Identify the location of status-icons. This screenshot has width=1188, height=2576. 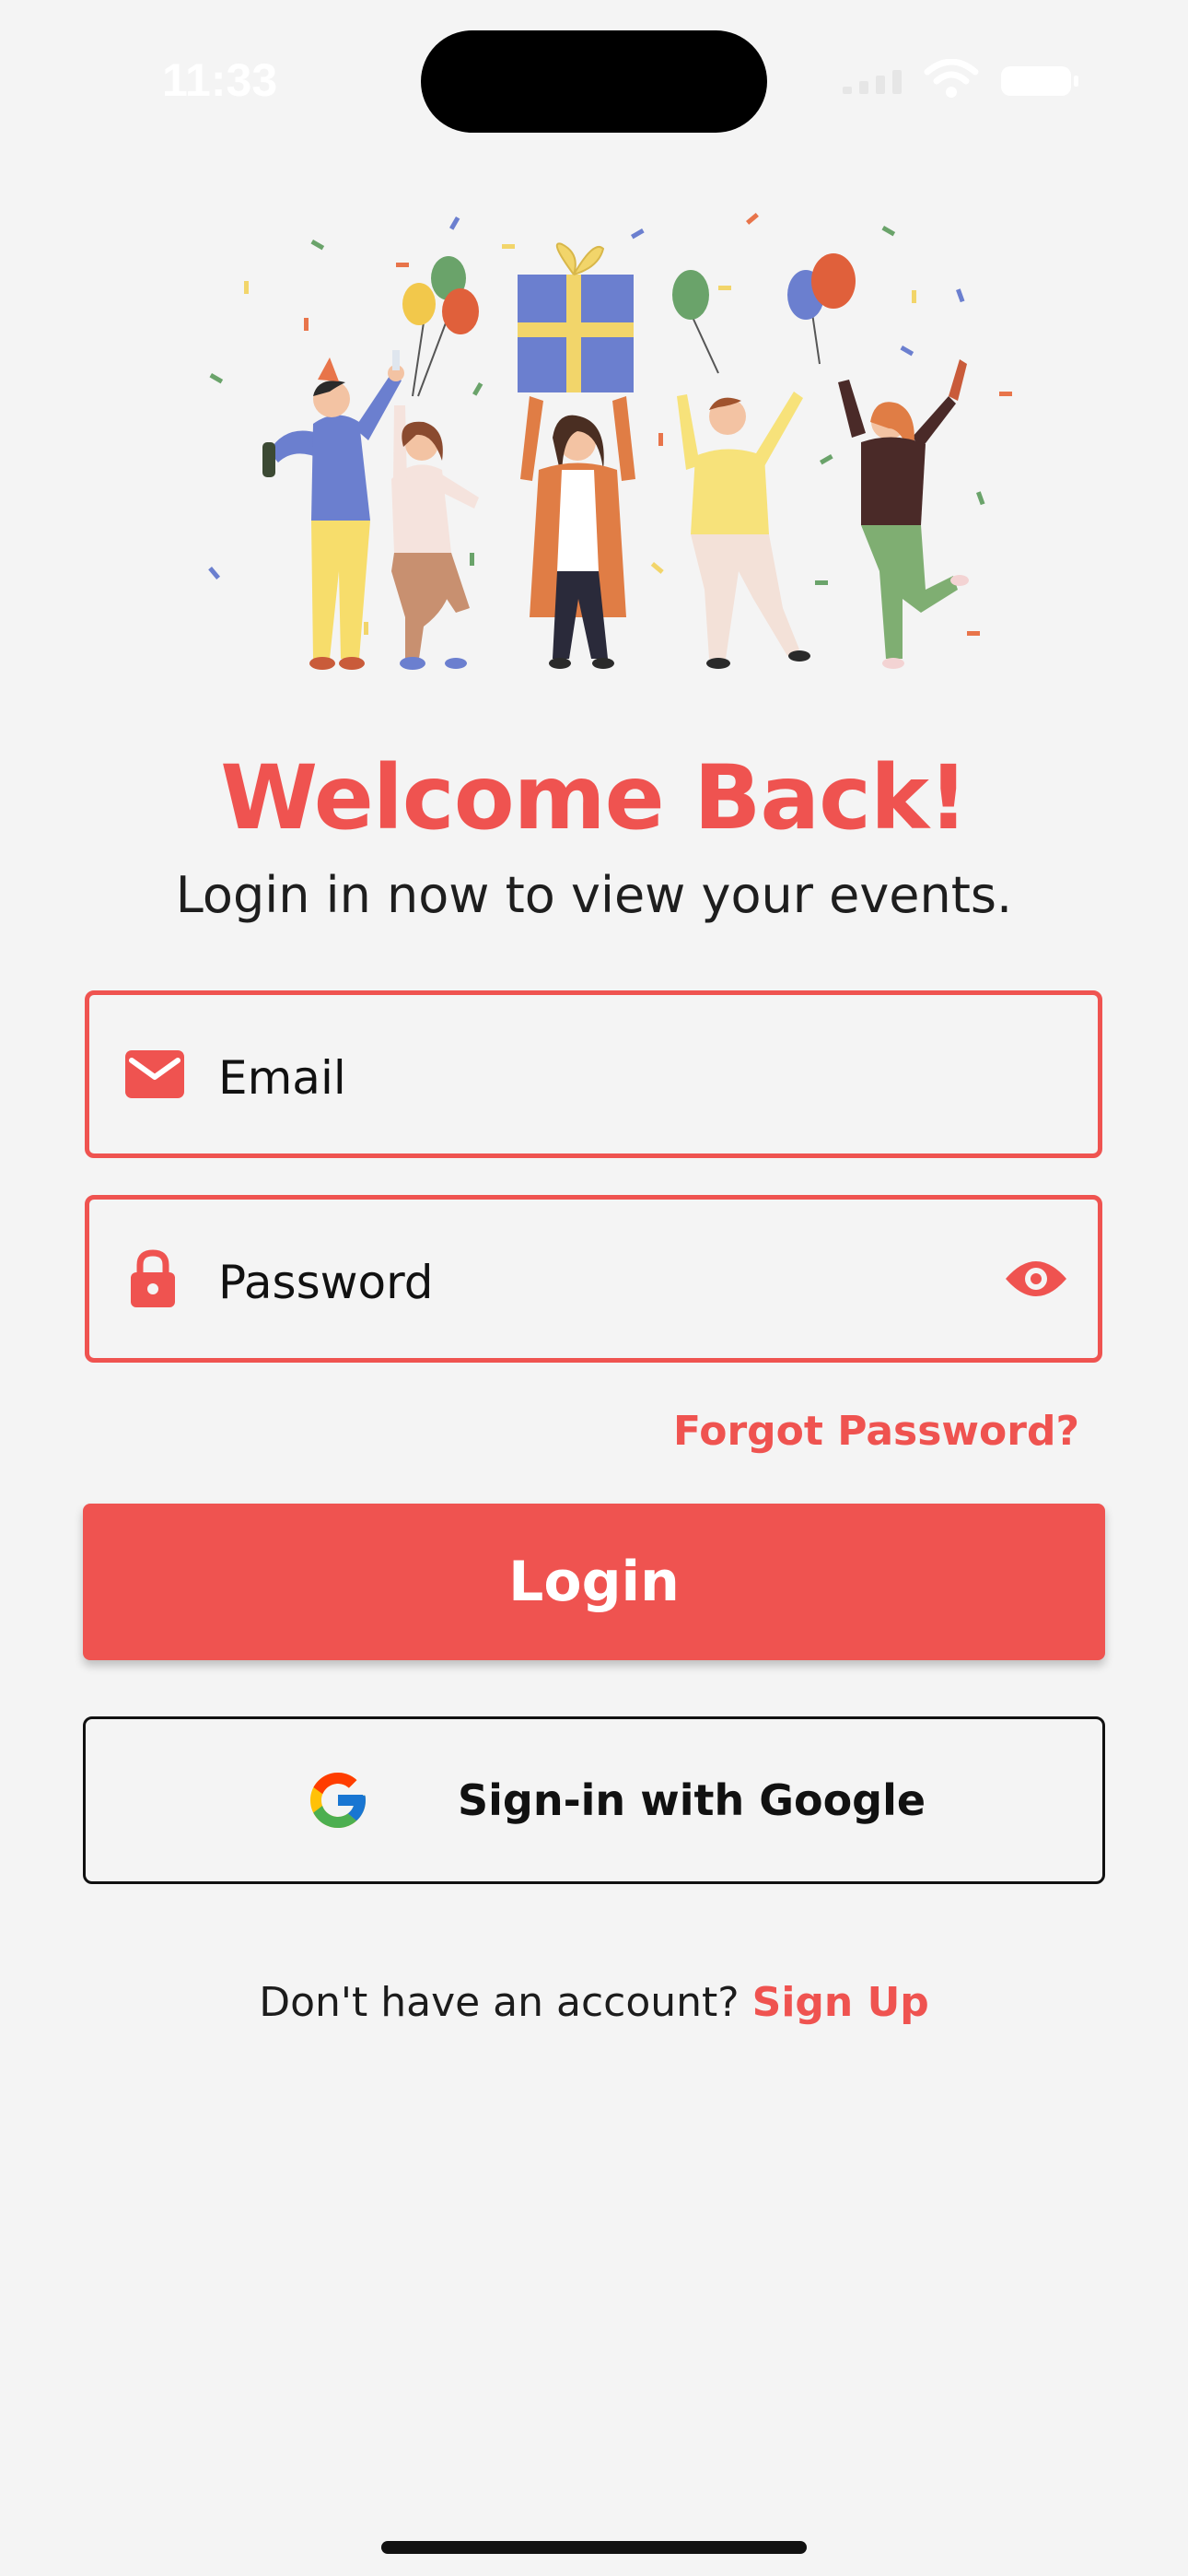
(962, 80).